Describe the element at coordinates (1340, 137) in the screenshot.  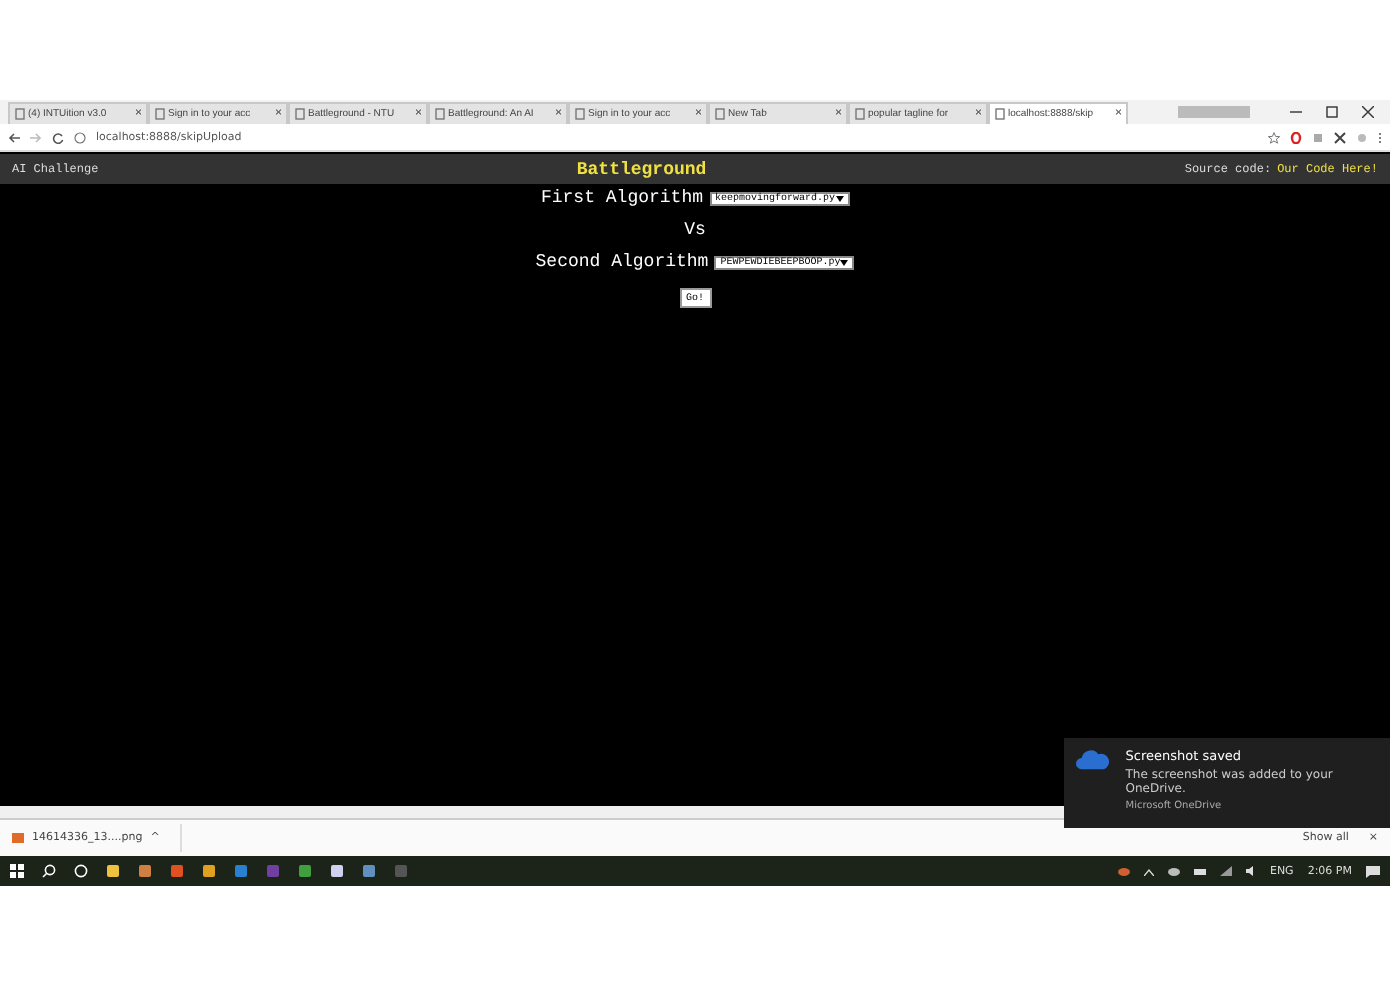
I see `x-icon` at that location.